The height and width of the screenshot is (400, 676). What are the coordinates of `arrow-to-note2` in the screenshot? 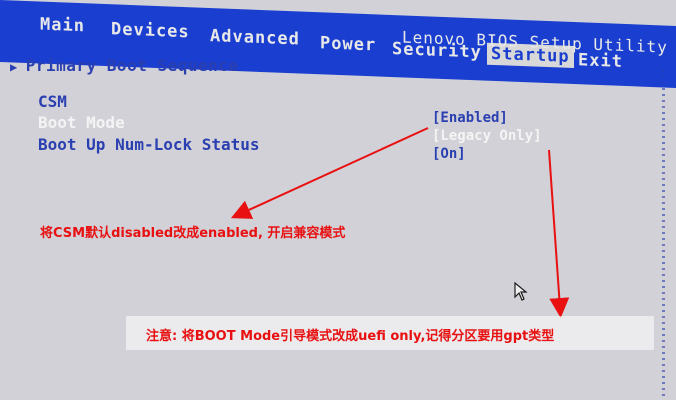 It's located at (559, 233).